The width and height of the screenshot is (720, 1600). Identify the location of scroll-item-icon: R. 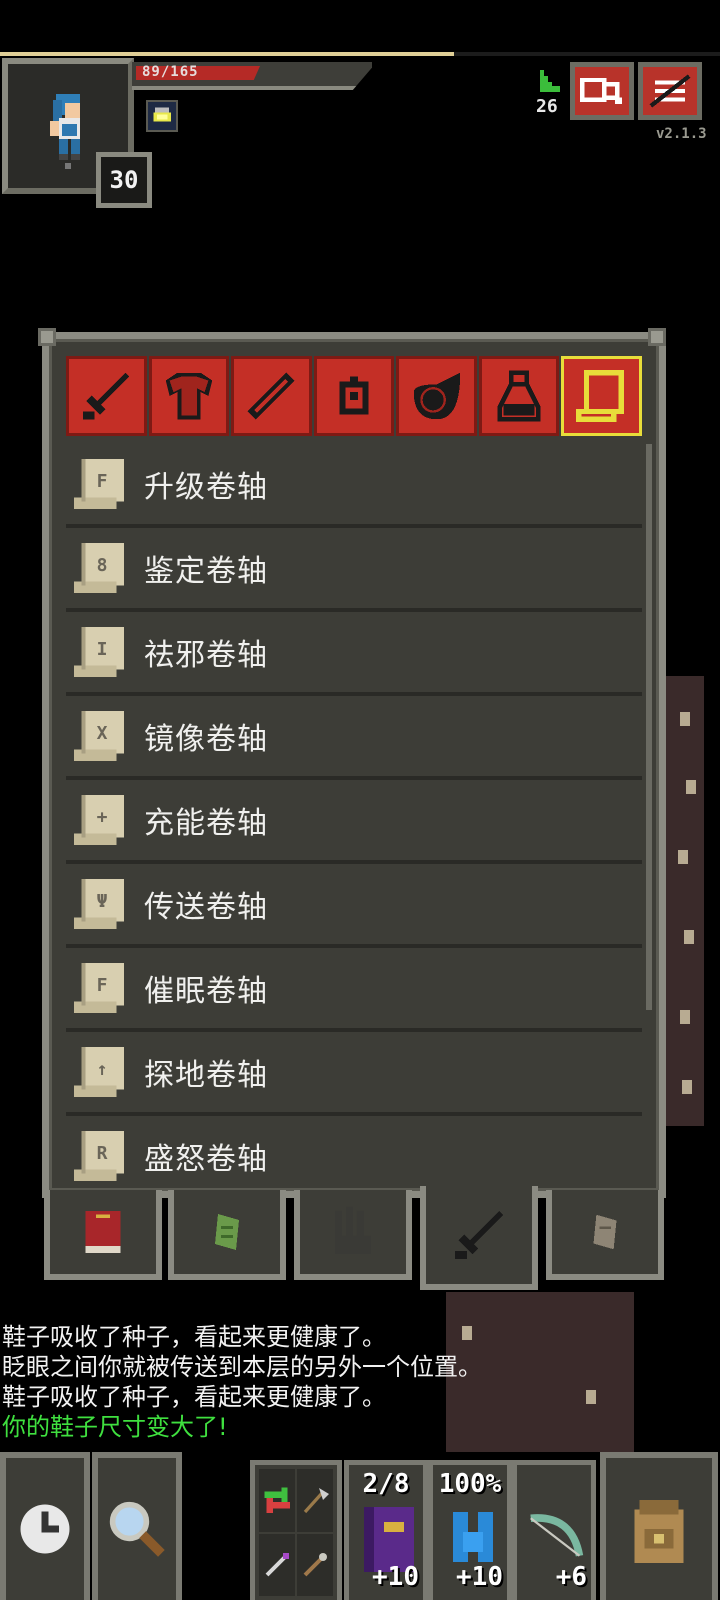
(101, 1156).